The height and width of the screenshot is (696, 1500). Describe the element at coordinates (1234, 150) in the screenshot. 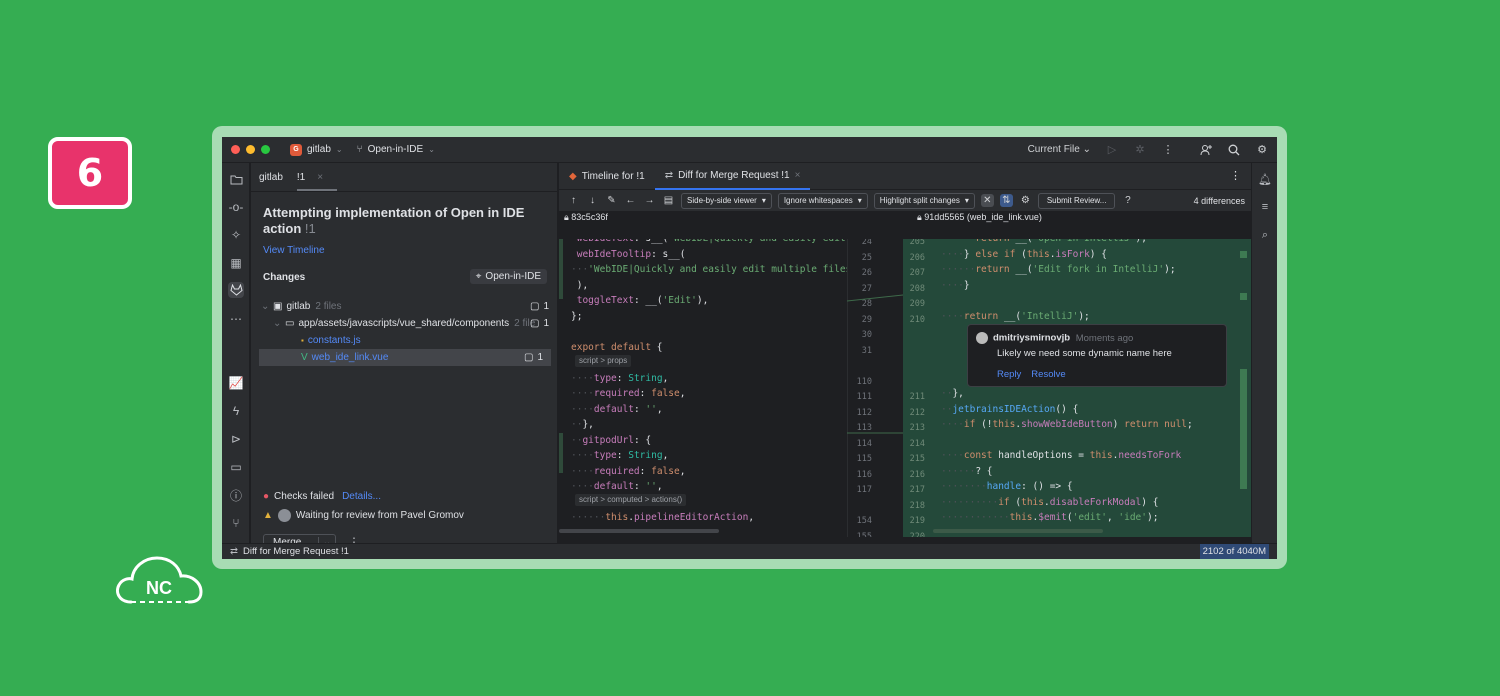

I see `search-icon` at that location.